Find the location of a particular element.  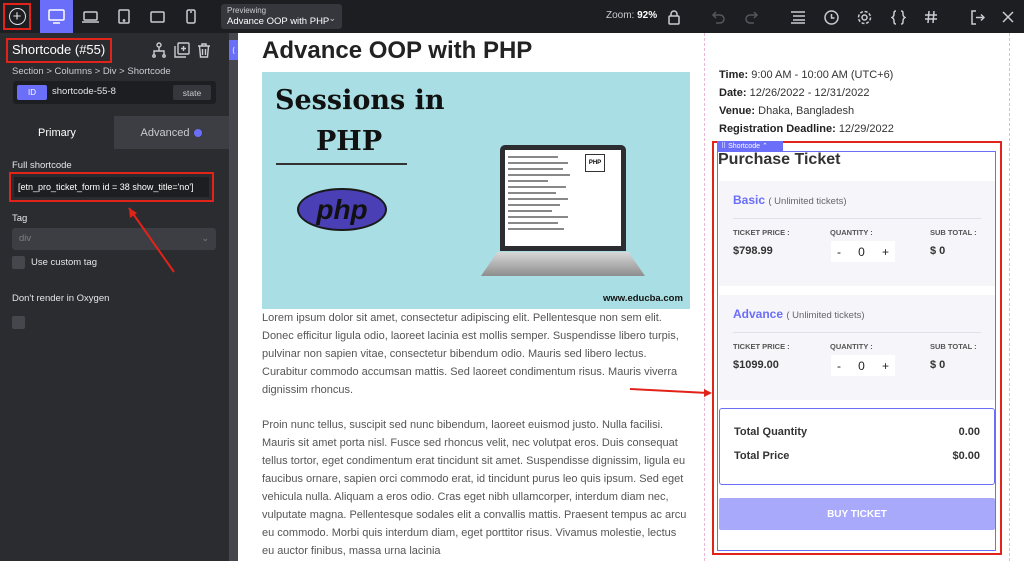

custom-tag-checkbox is located at coordinates (18, 262).